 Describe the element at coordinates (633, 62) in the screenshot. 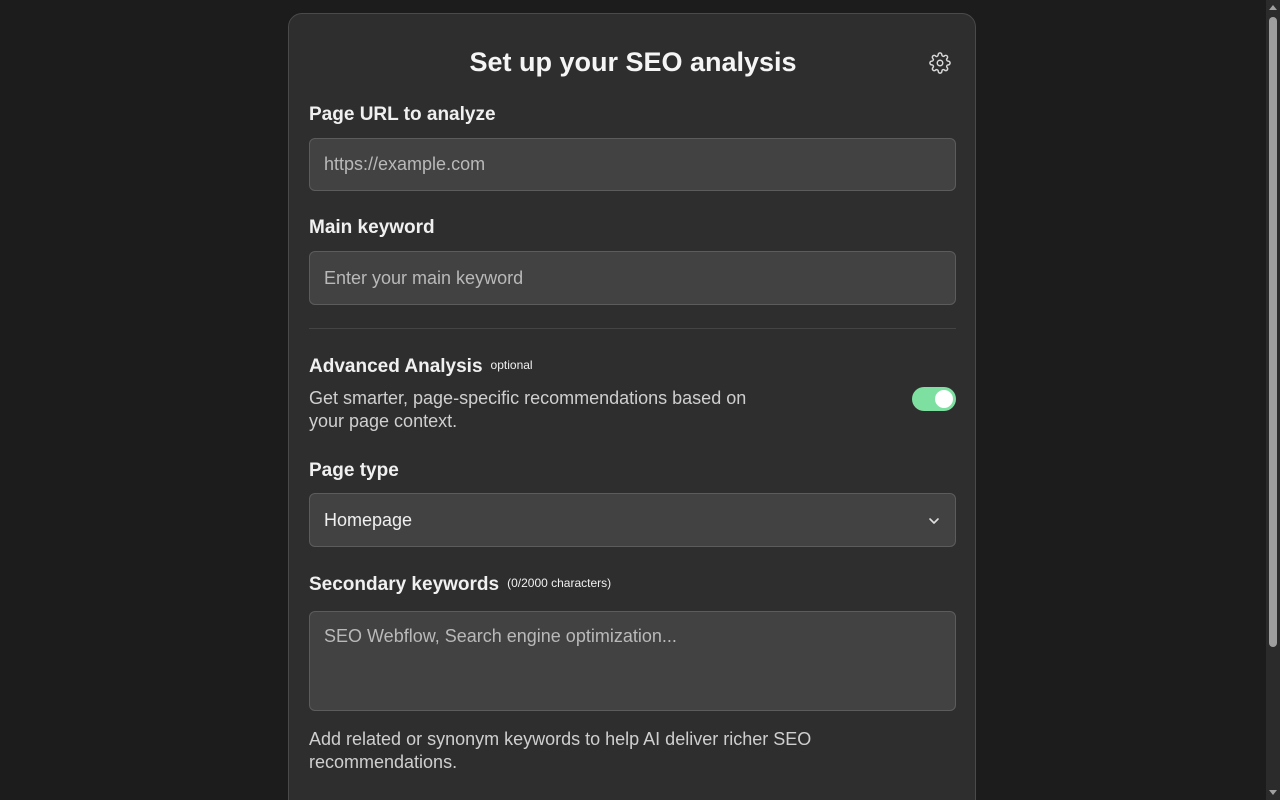

I see `page-title: Set up your SEO analysis` at that location.